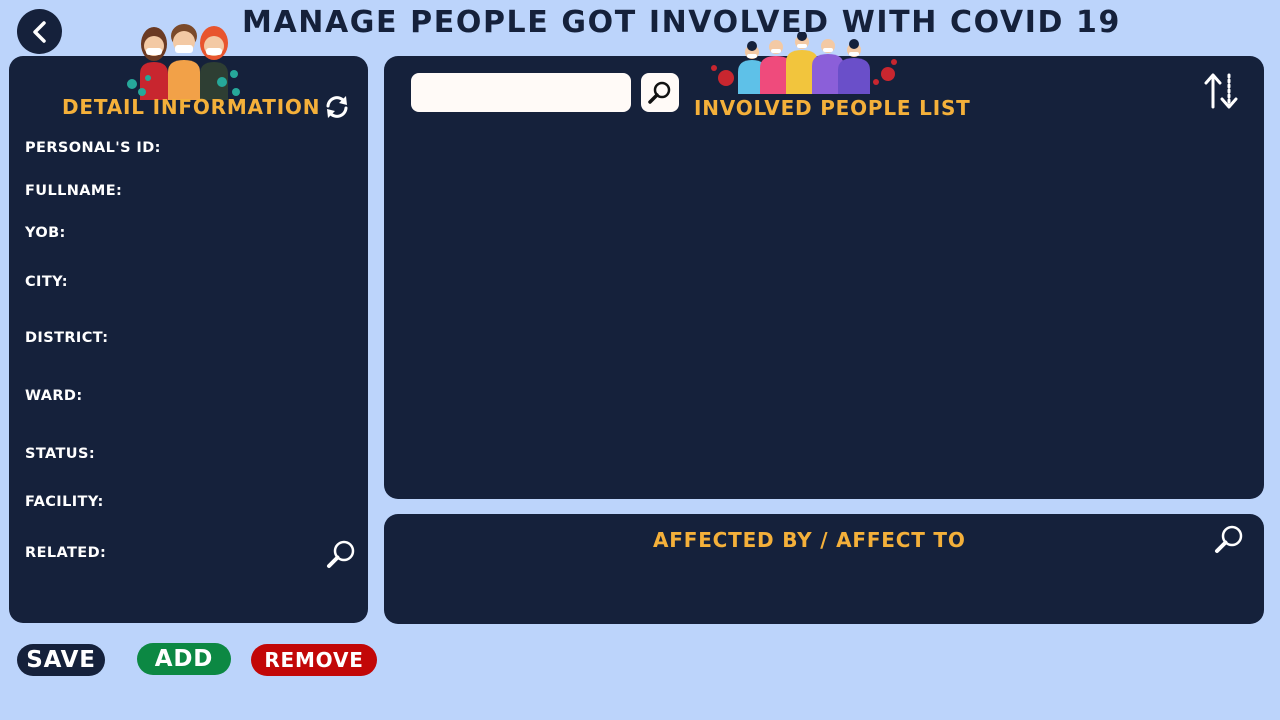 This screenshot has width=1280, height=720. Describe the element at coordinates (809, 540) in the screenshot. I see `affect-title: AFFECTED BY / AFFECT TO` at that location.